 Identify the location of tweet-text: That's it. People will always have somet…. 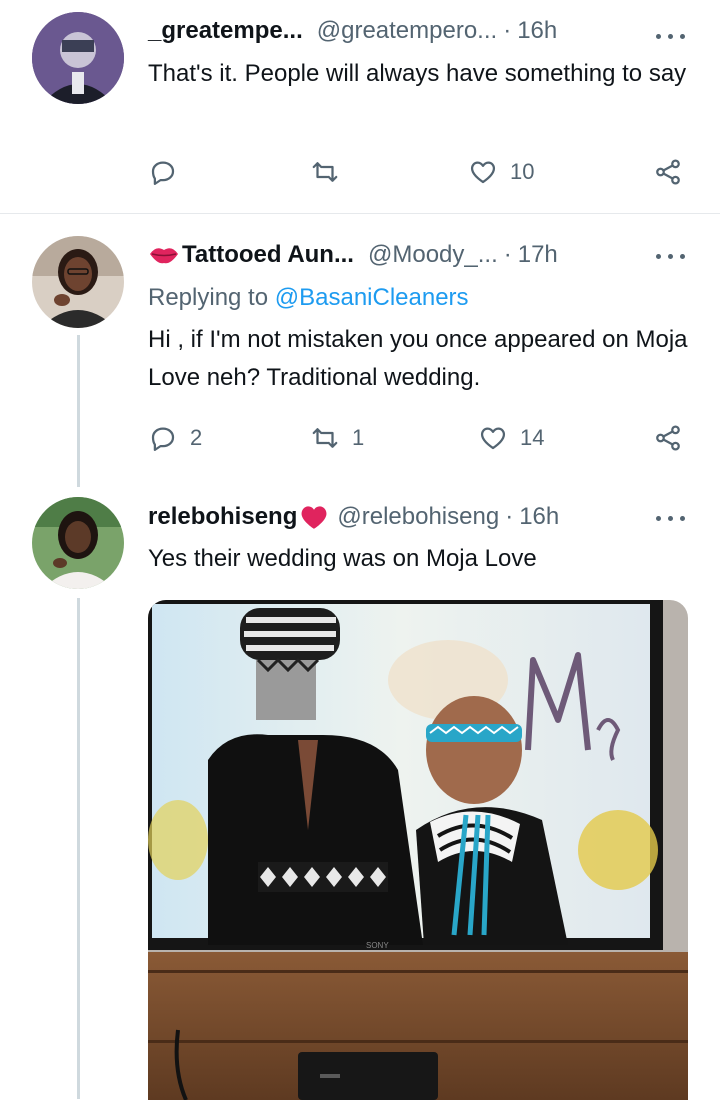
(417, 73).